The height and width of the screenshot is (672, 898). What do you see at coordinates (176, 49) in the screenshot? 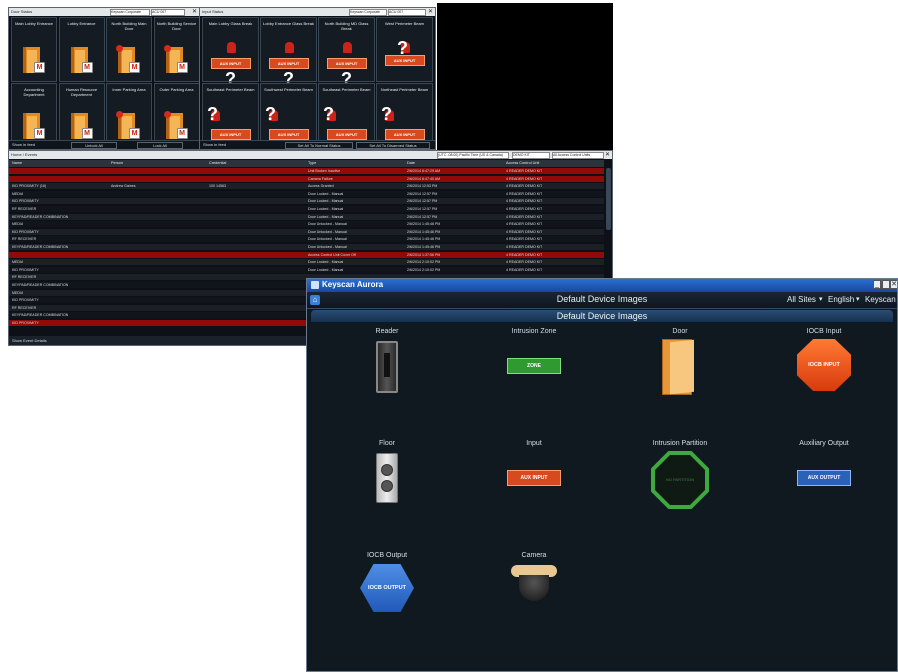
I see `door-tile: North Building Service Door M` at bounding box center [176, 49].